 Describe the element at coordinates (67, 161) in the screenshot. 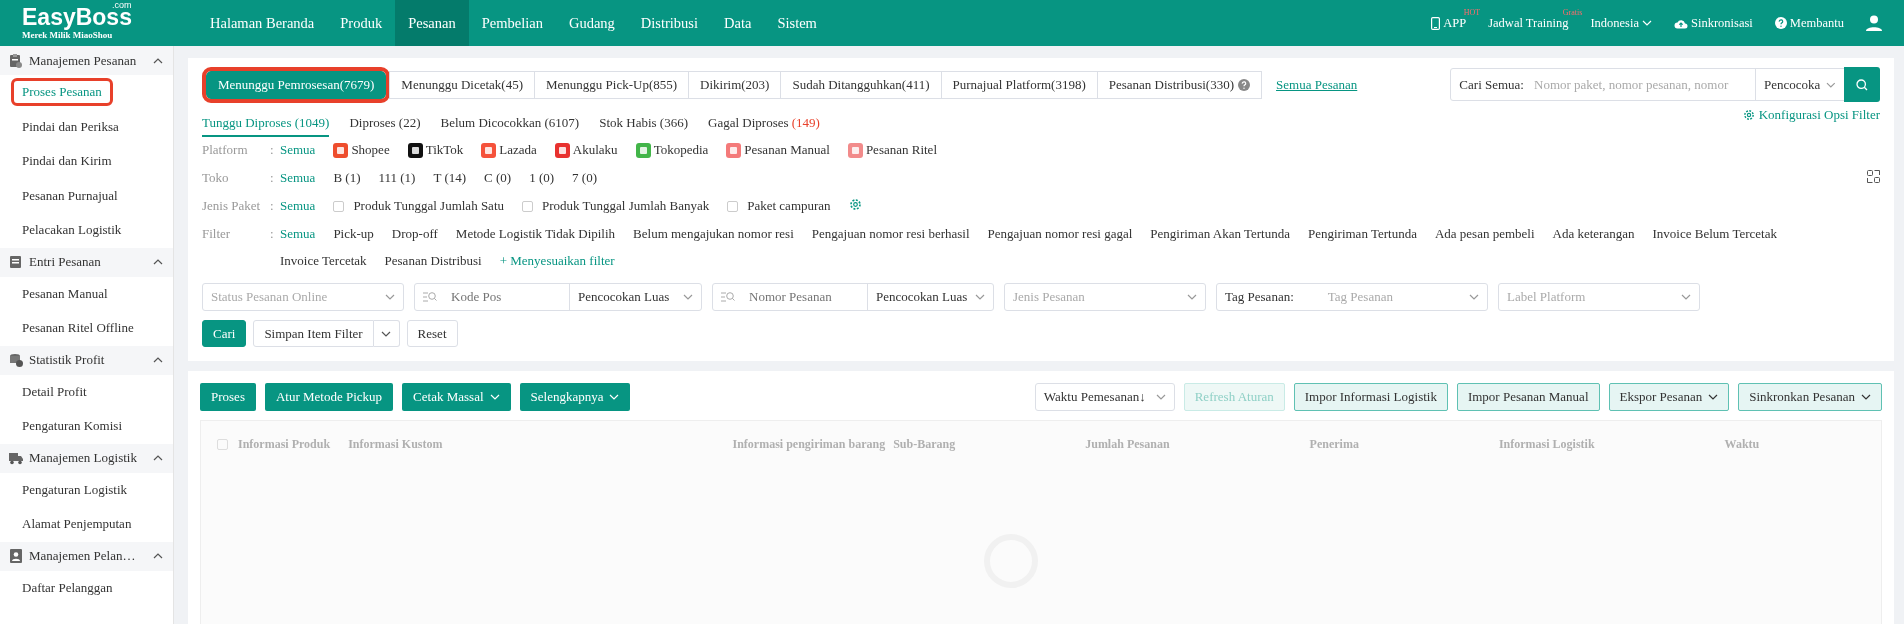

I see `sidebar-item: Pindai dan Kirim` at that location.